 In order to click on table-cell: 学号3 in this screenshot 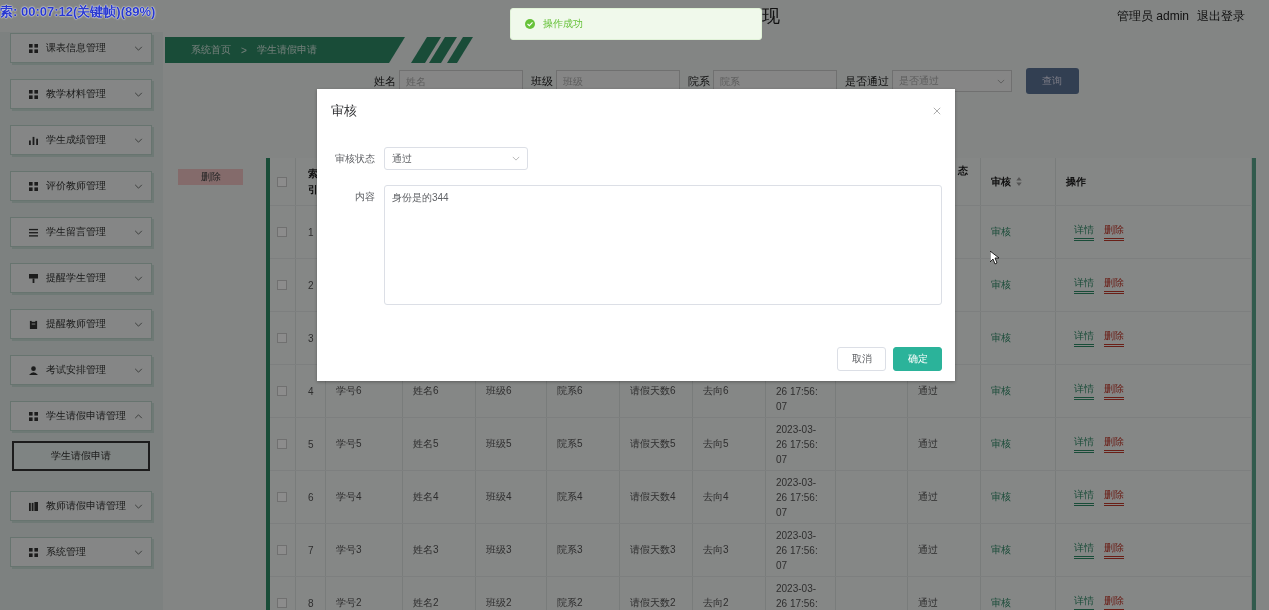, I will do `click(349, 550)`.